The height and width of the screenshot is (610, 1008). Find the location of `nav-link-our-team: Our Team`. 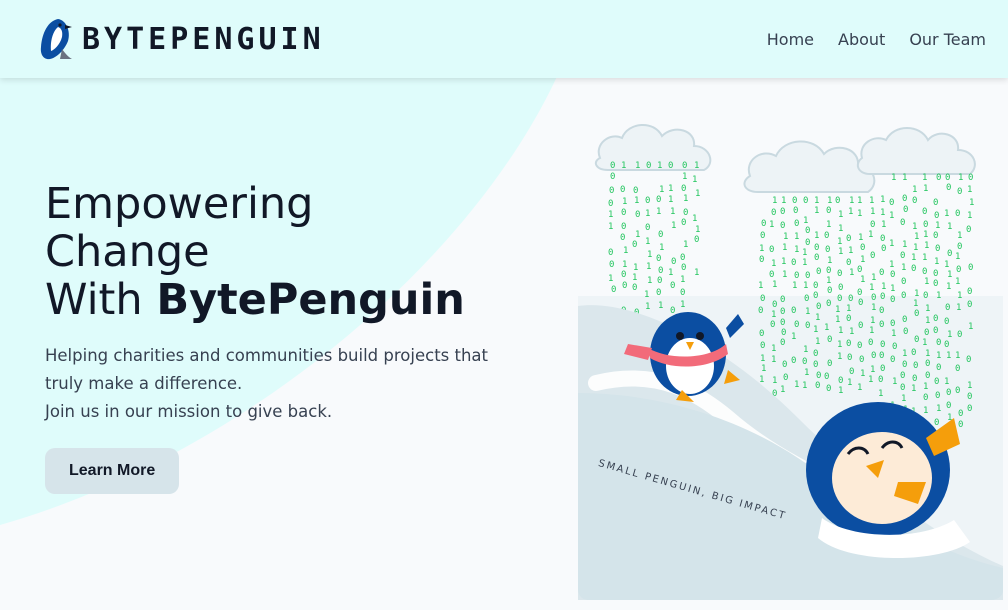

nav-link-our-team: Our Team is located at coordinates (947, 39).